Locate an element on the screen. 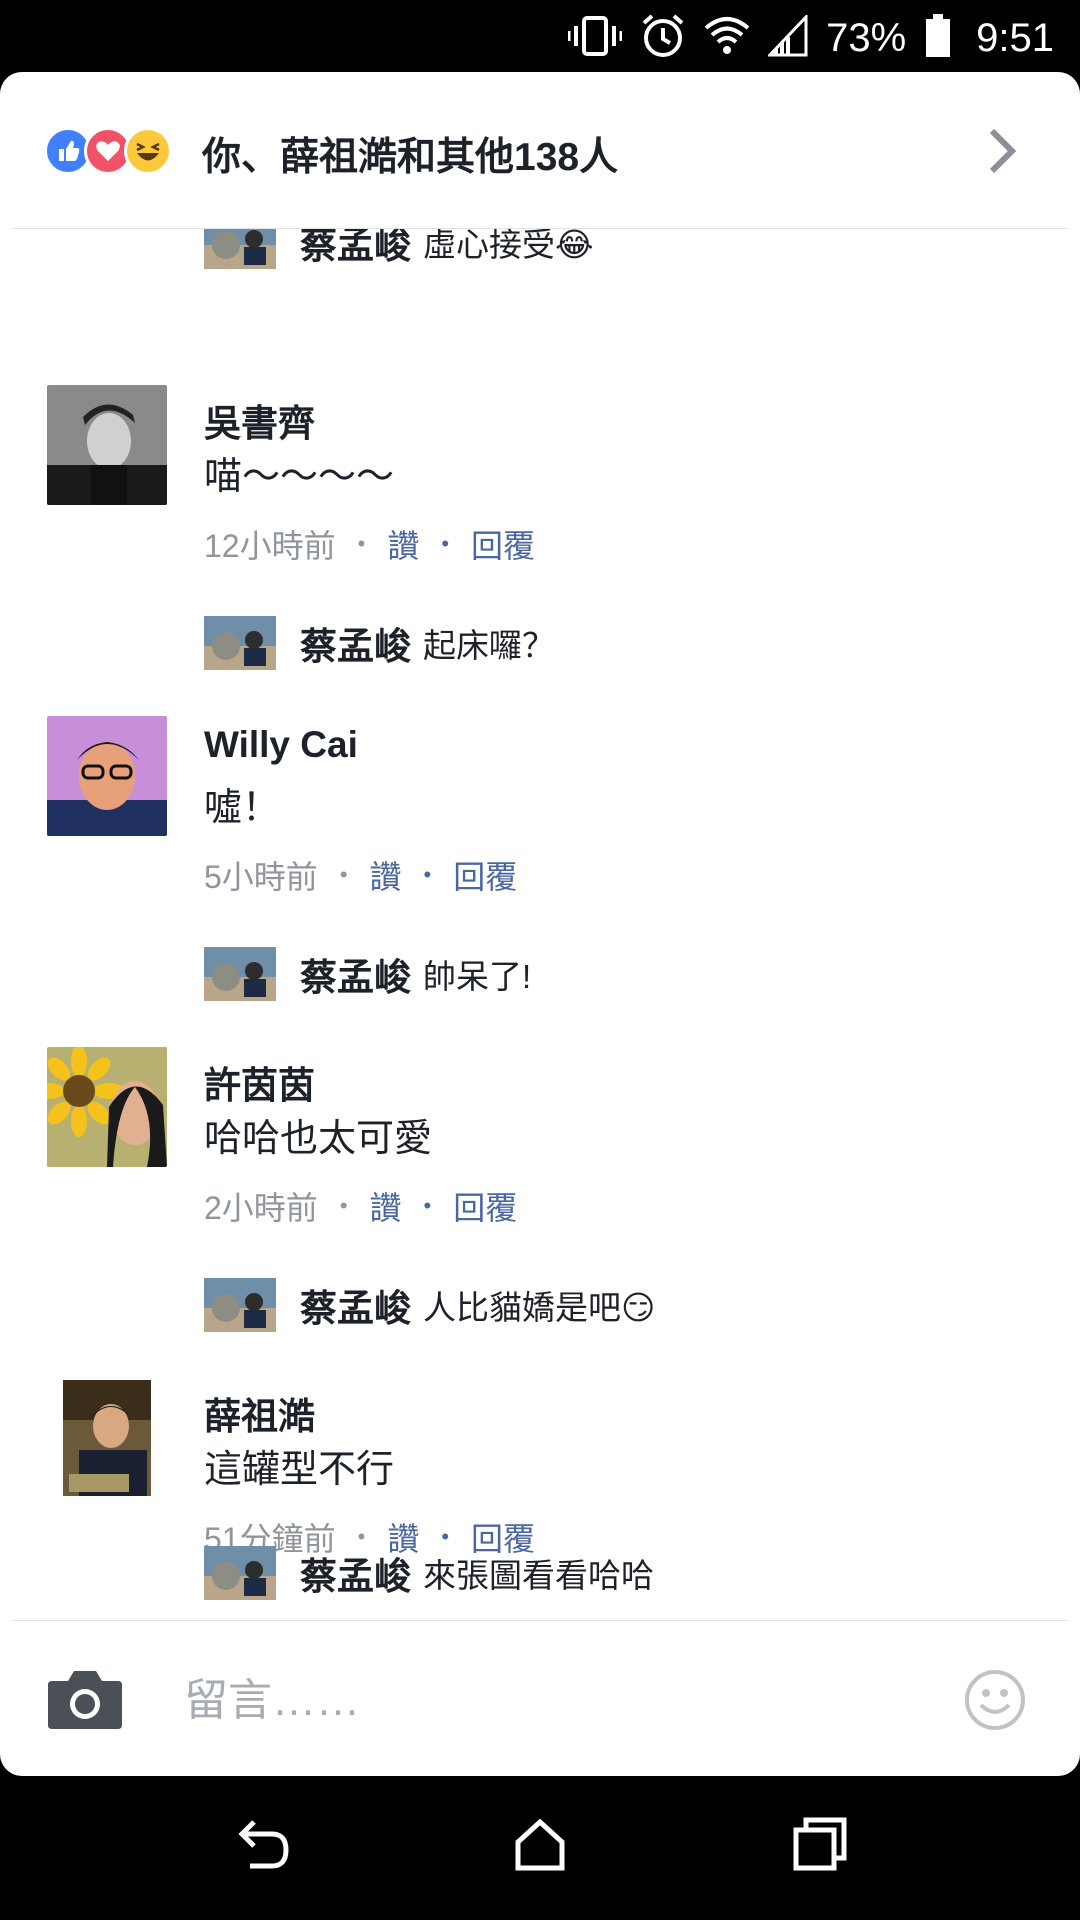  reply-text: 人比貓嬌是吧😏 is located at coordinates (539, 1307).